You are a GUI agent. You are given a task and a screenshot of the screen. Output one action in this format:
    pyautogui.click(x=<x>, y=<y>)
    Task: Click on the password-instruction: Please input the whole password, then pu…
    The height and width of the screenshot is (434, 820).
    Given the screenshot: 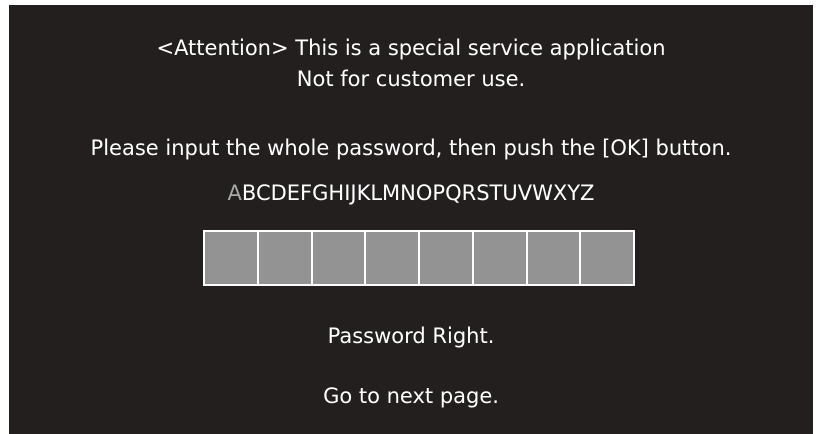 What is the action you would take?
    pyautogui.click(x=411, y=148)
    